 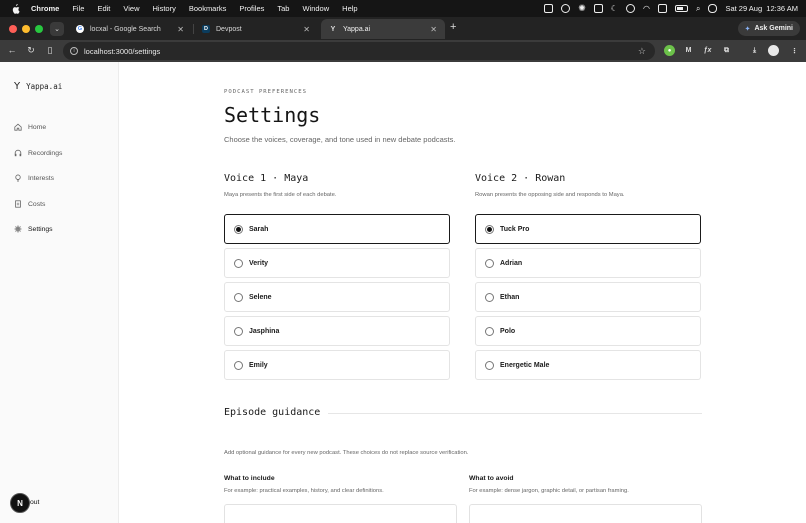 What do you see at coordinates (131, 8) in the screenshot?
I see `menu-view: View` at bounding box center [131, 8].